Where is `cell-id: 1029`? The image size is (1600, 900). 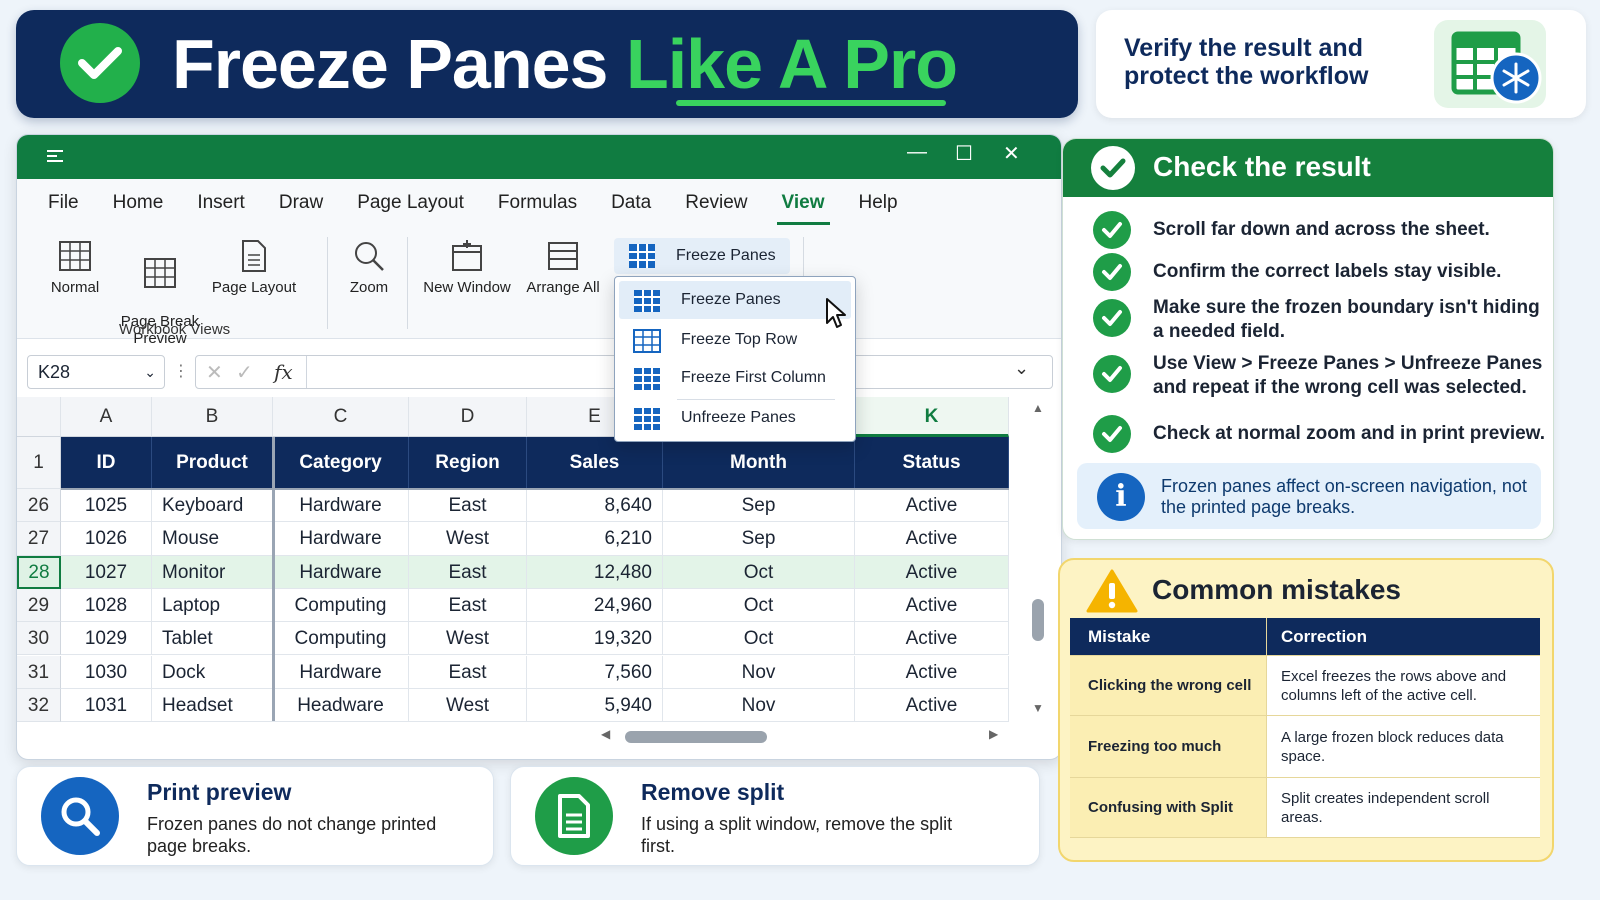
cell-id: 1029 is located at coordinates (106, 639).